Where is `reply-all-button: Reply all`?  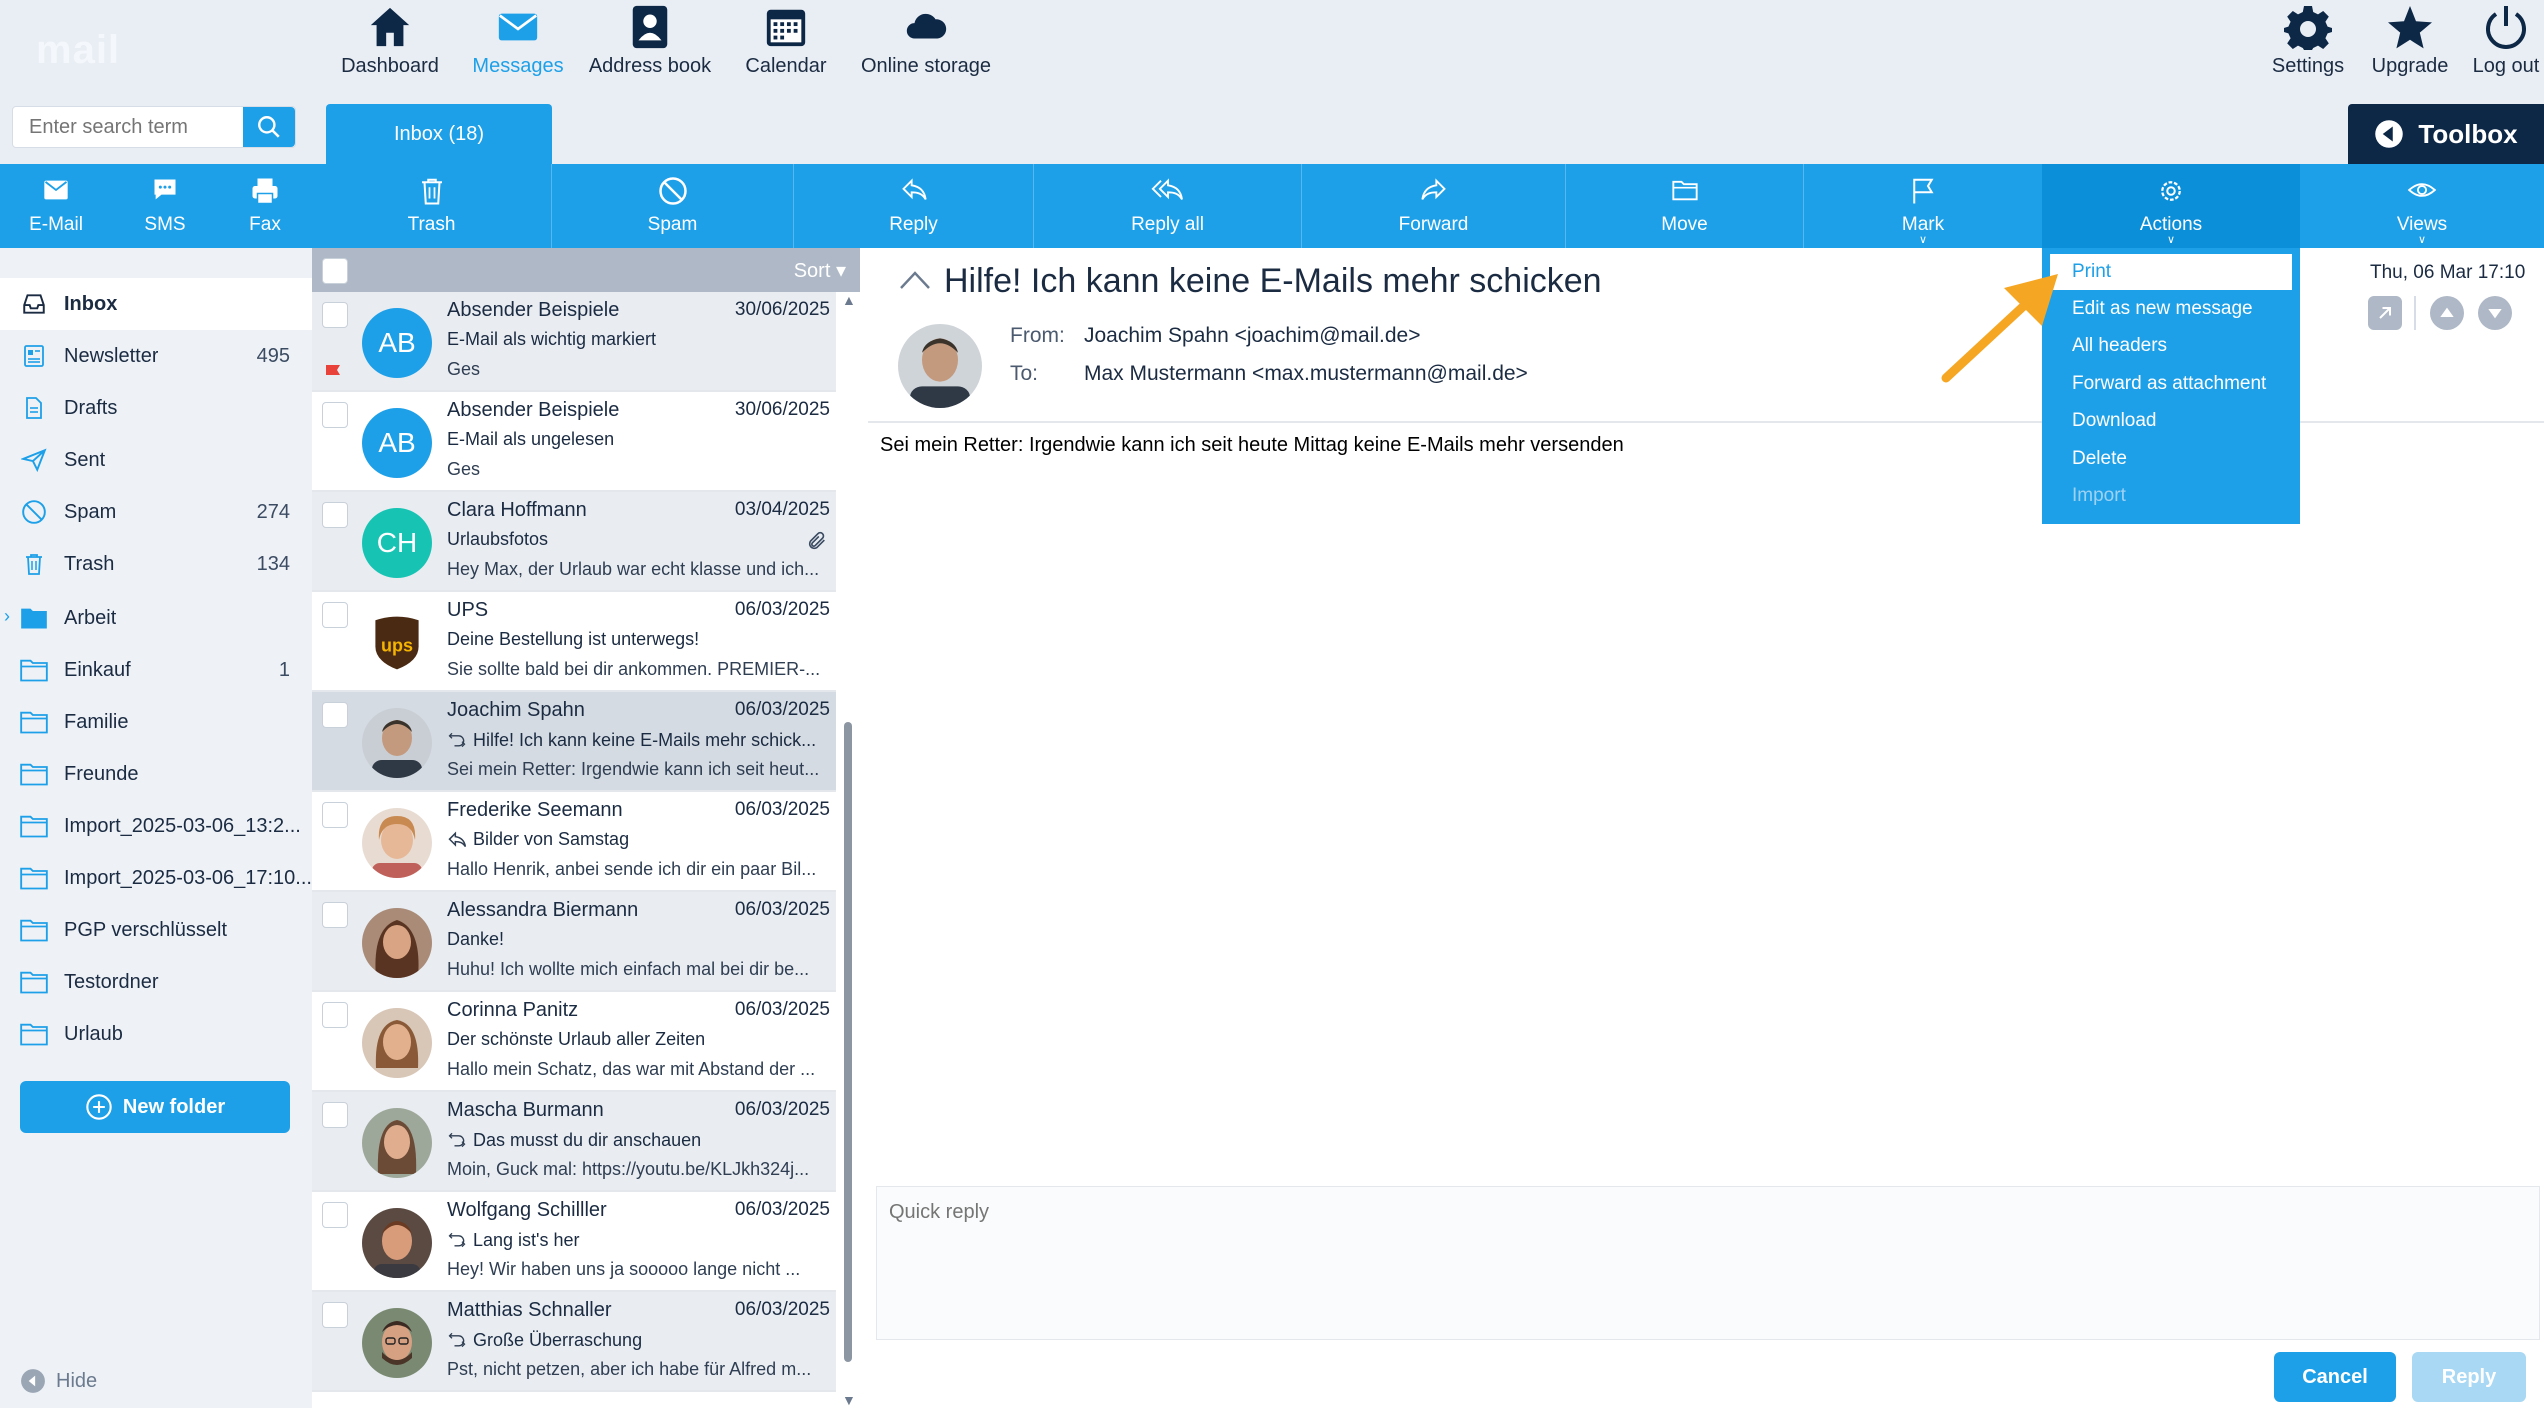
reply-all-button: Reply all is located at coordinates (1168, 206).